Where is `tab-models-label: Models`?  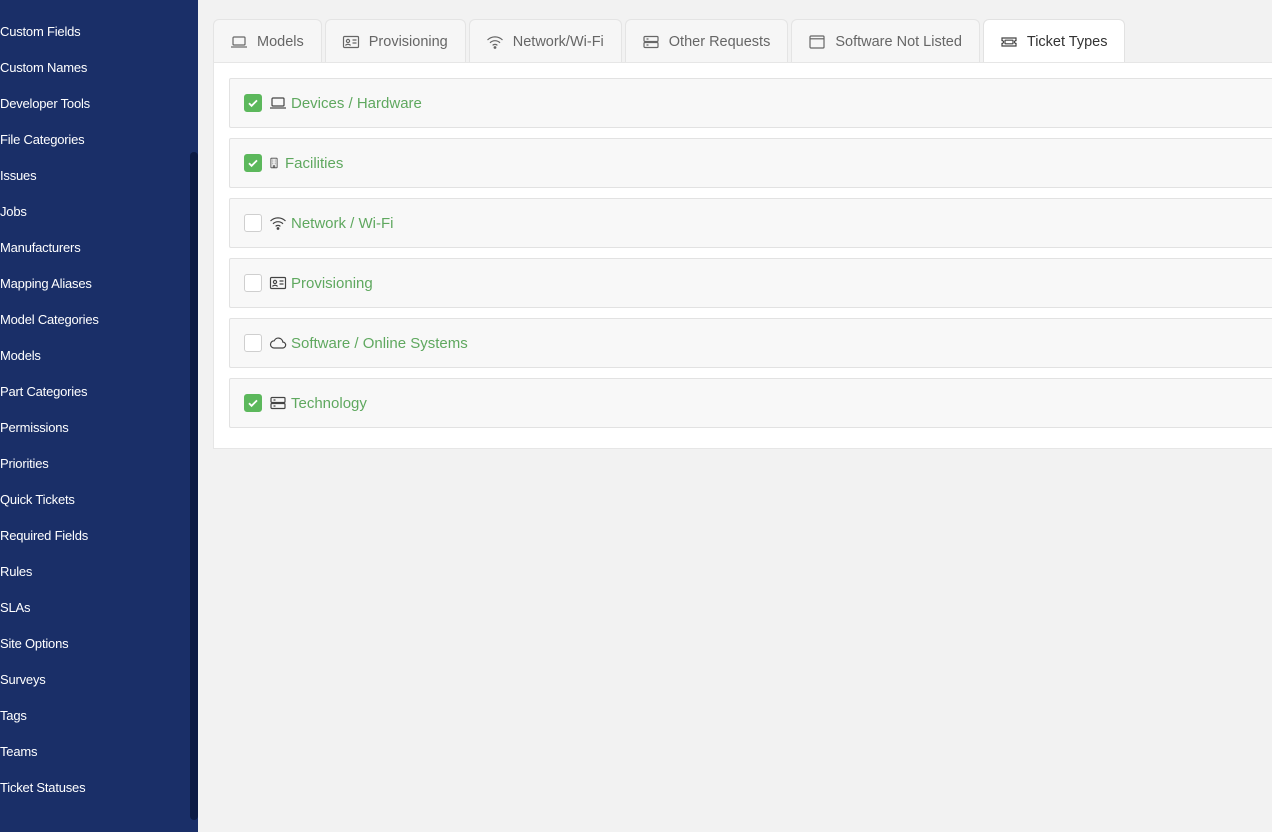 tab-models-label: Models is located at coordinates (280, 41).